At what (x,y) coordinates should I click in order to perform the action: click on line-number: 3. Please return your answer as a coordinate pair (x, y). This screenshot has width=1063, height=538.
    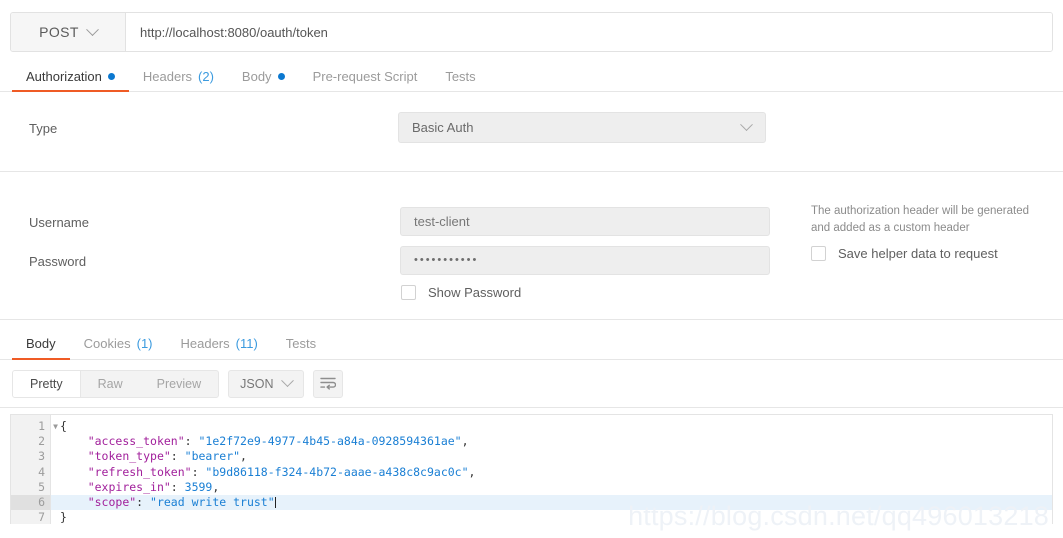
    Looking at the image, I should click on (41, 456).